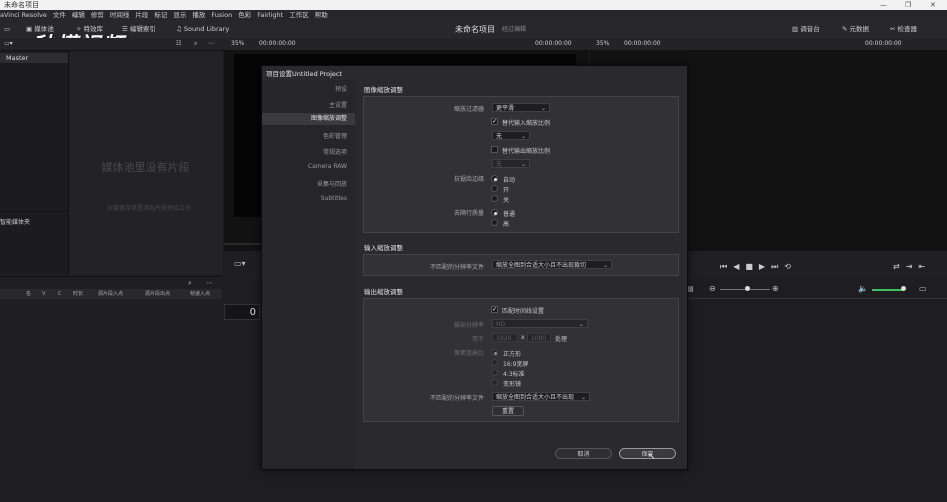 Image resolution: width=947 pixels, height=502 pixels. What do you see at coordinates (775, 288) in the screenshot?
I see `zoom-in-icon: ⊕` at bounding box center [775, 288].